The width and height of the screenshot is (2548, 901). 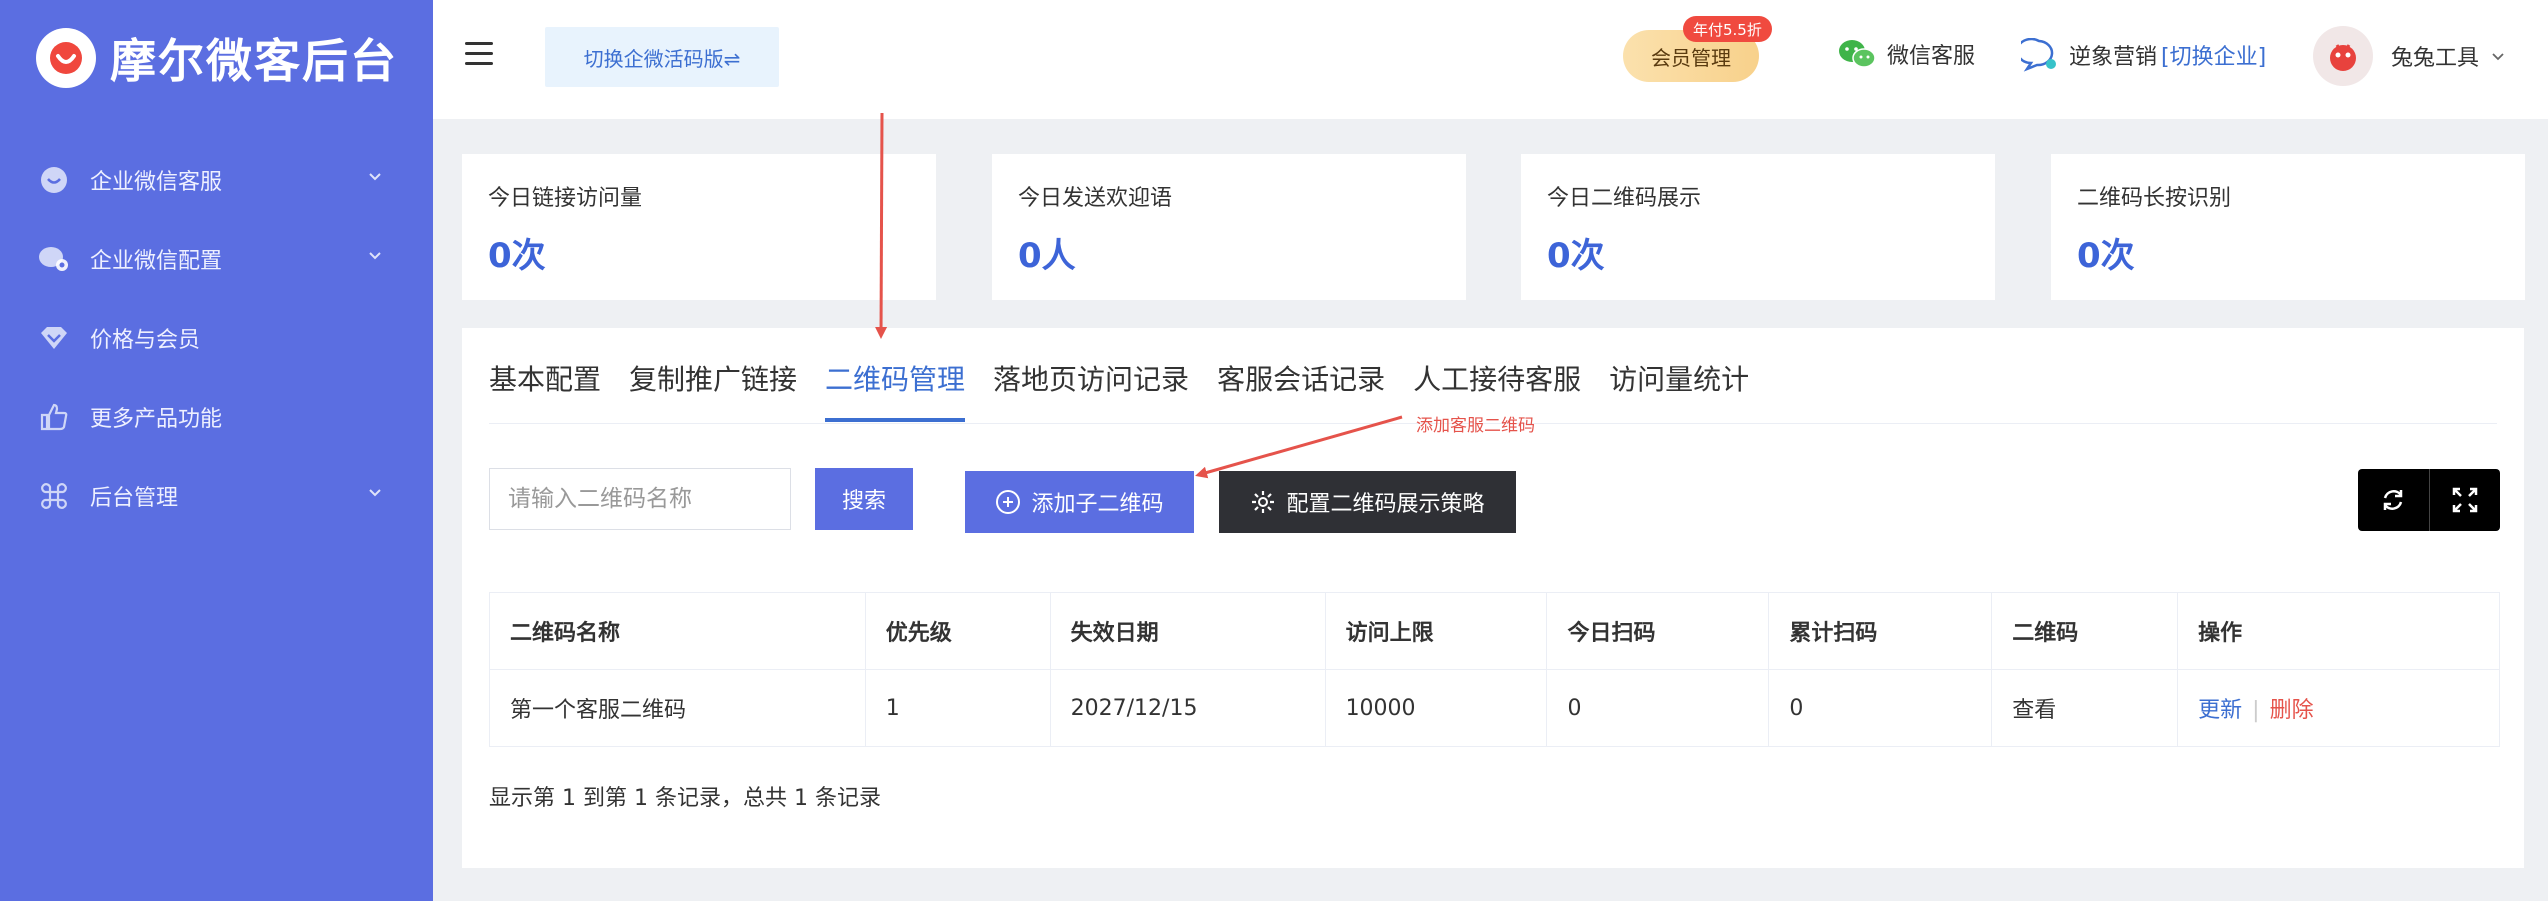 What do you see at coordinates (545, 390) in the screenshot?
I see `tab-basic-config: 基本配置` at bounding box center [545, 390].